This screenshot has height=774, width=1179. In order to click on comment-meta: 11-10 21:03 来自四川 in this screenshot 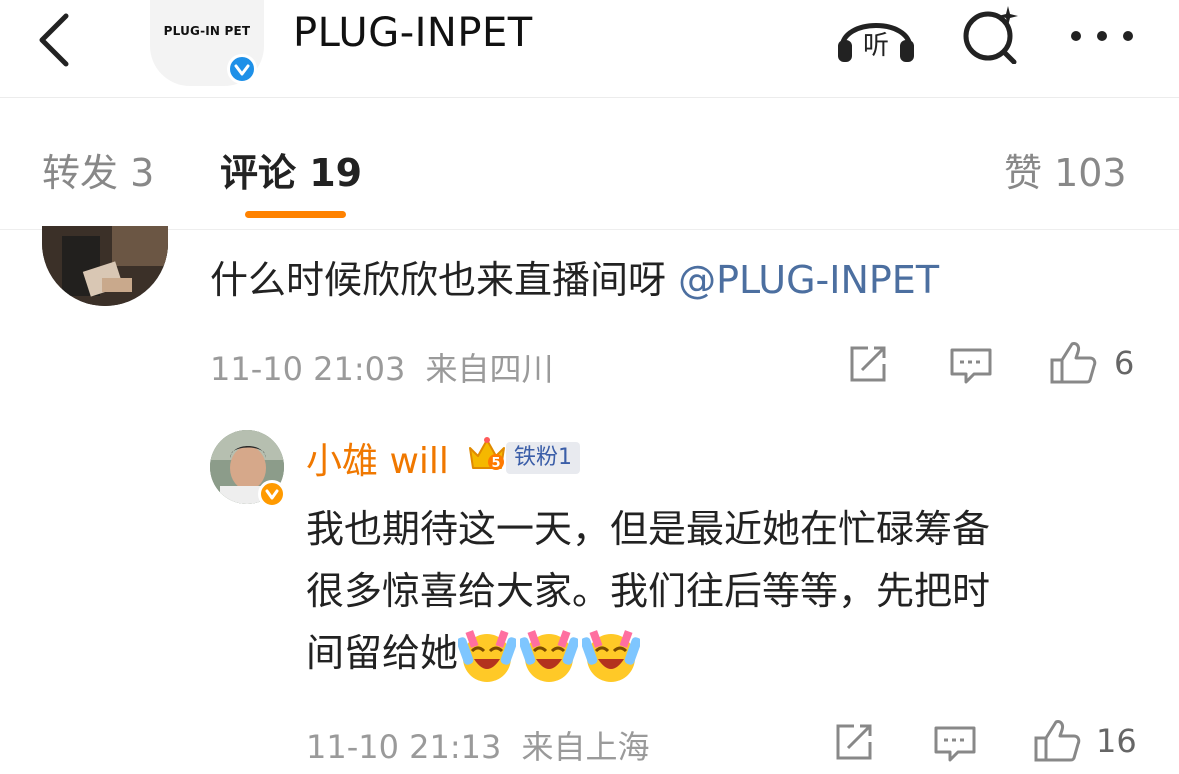, I will do `click(382, 367)`.